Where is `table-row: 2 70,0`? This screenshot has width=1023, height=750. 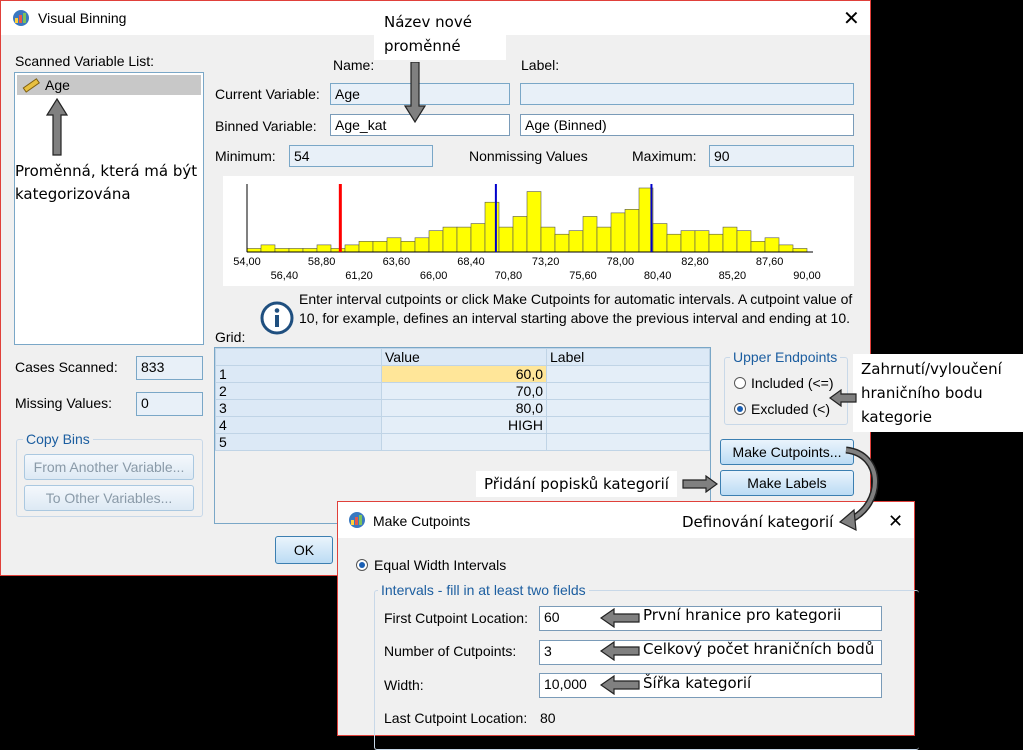 table-row: 2 70,0 is located at coordinates (462, 391).